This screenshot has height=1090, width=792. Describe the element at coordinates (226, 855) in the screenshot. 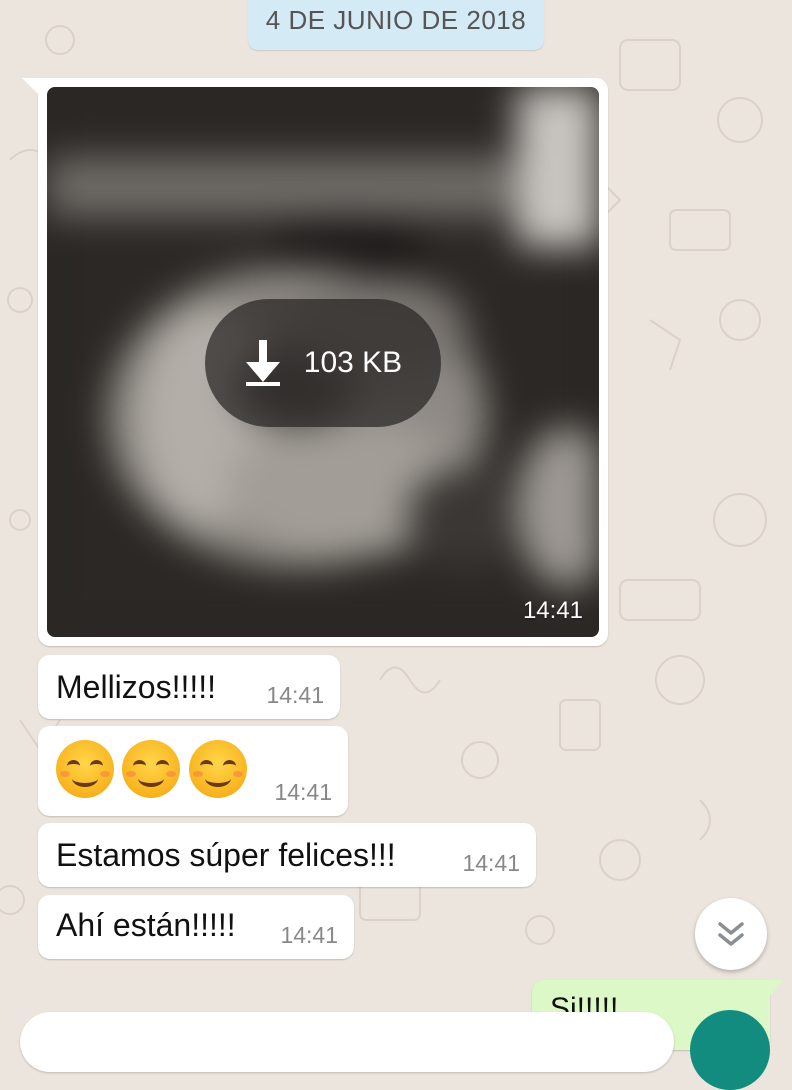

I see `message-text: Estamos súper felices!!!` at that location.